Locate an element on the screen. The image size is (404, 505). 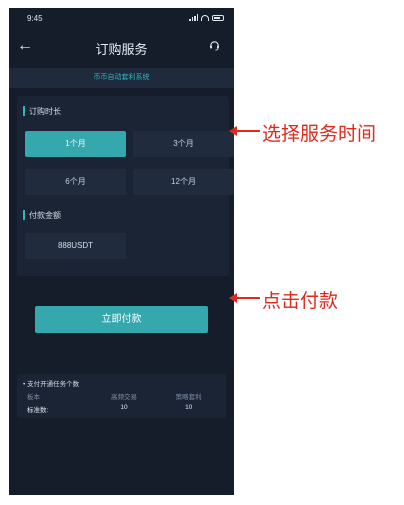
status-time: 9:45 is located at coordinates (35, 18).